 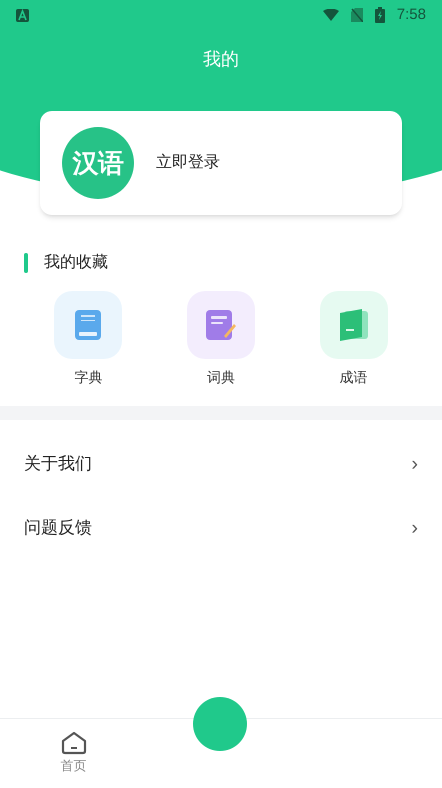 What do you see at coordinates (73, 766) in the screenshot?
I see `nav-label: 首页` at bounding box center [73, 766].